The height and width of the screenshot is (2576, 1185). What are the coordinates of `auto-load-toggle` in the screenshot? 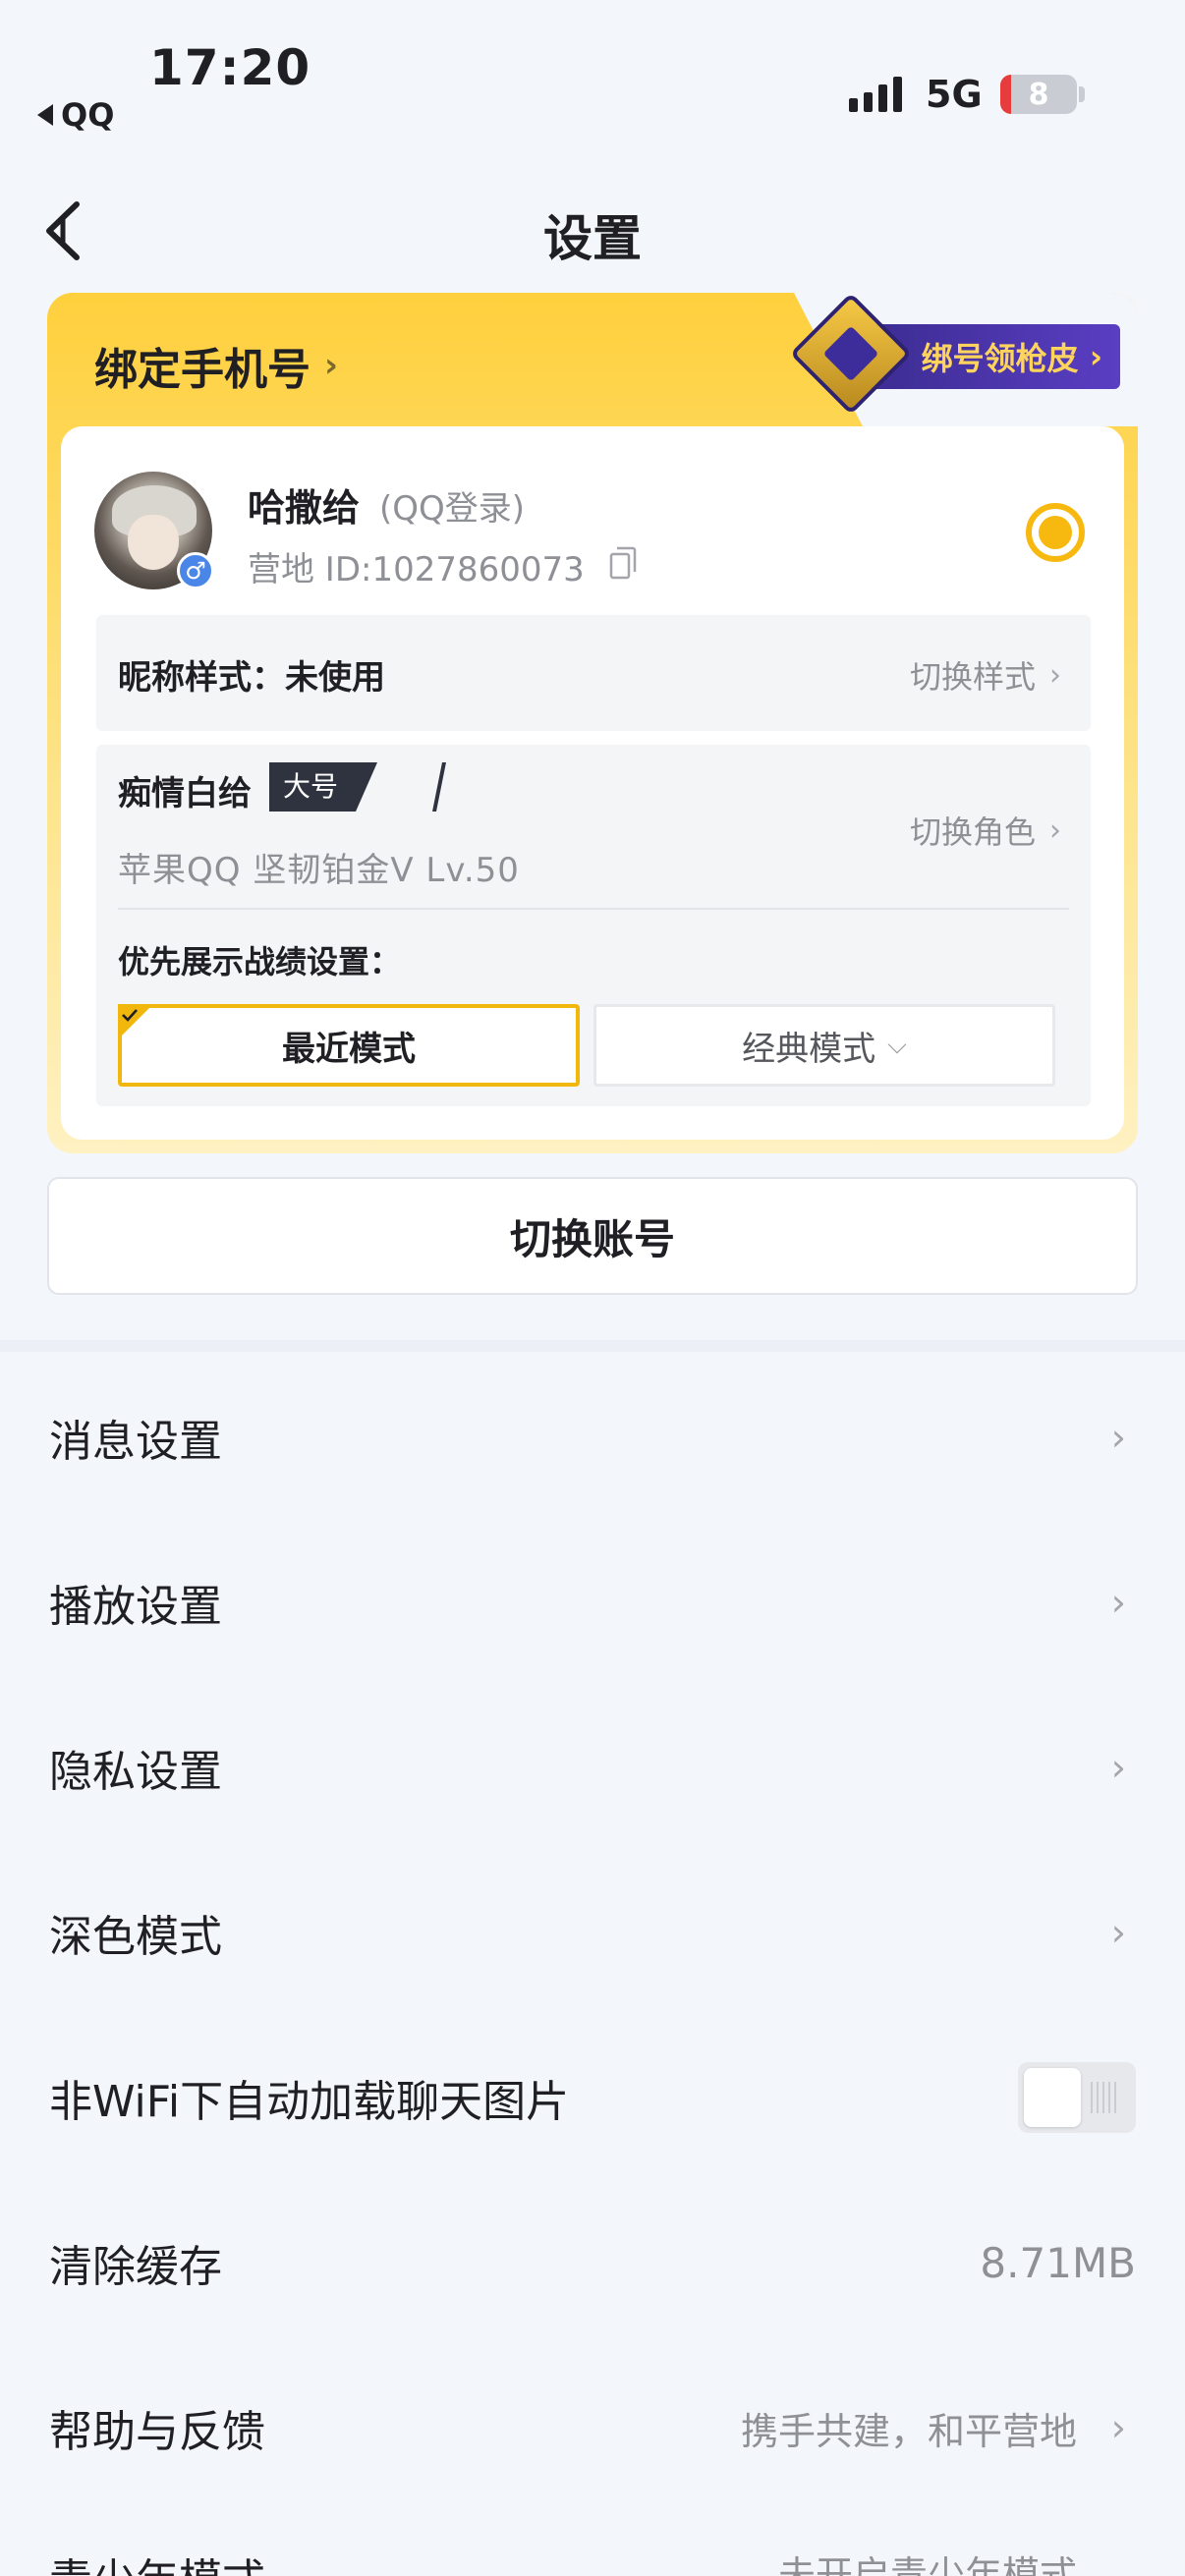 It's located at (1077, 2097).